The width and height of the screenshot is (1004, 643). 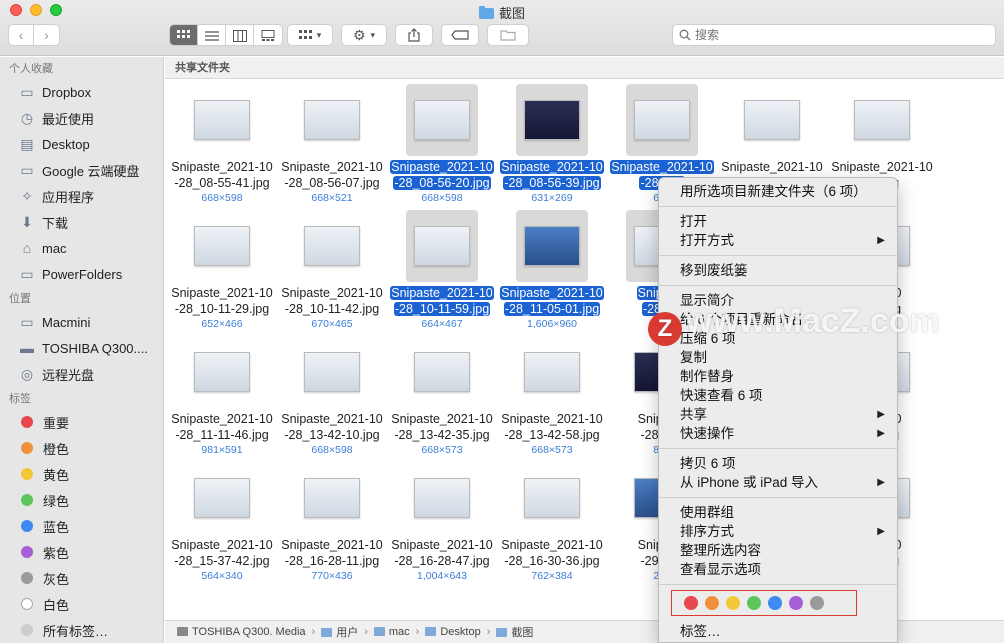 What do you see at coordinates (778, 357) in the screenshot?
I see `menu-item: 复制` at bounding box center [778, 357].